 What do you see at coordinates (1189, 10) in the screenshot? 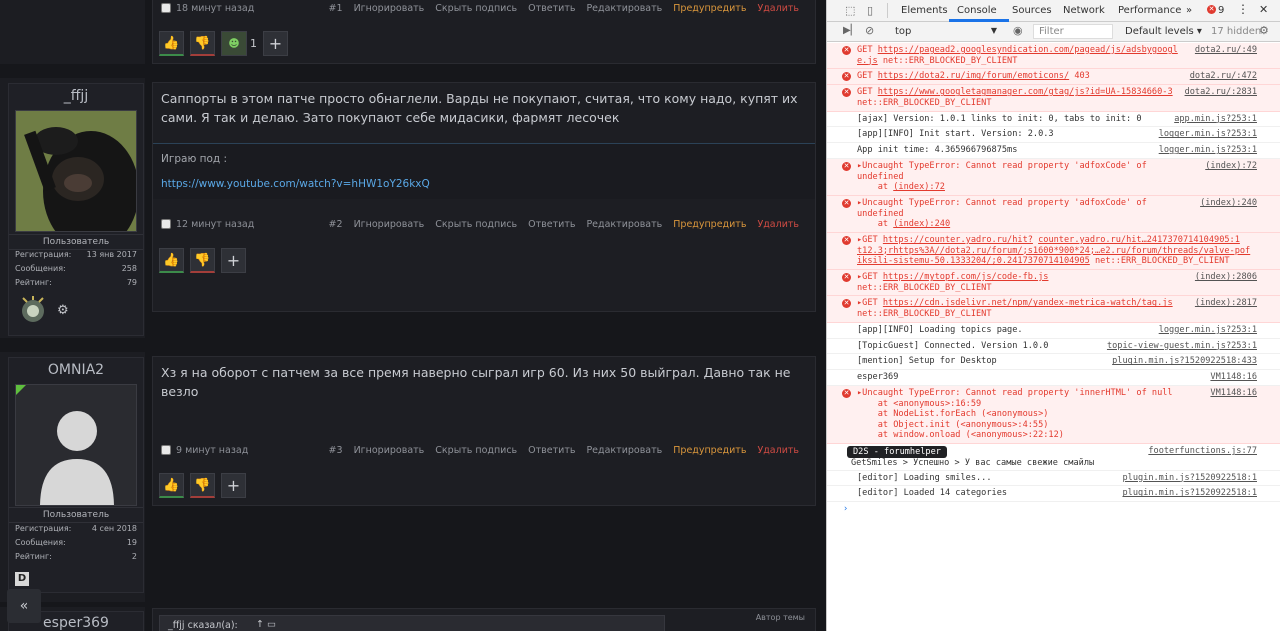
I see `more-tabs-chevron-icon: »` at bounding box center [1189, 10].